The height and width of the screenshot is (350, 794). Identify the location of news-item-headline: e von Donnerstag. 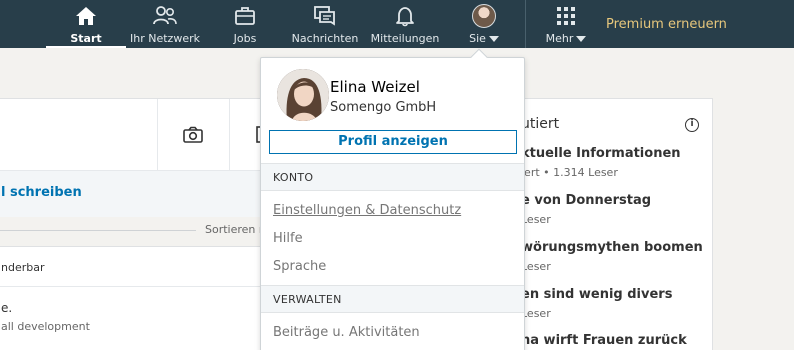
(586, 200).